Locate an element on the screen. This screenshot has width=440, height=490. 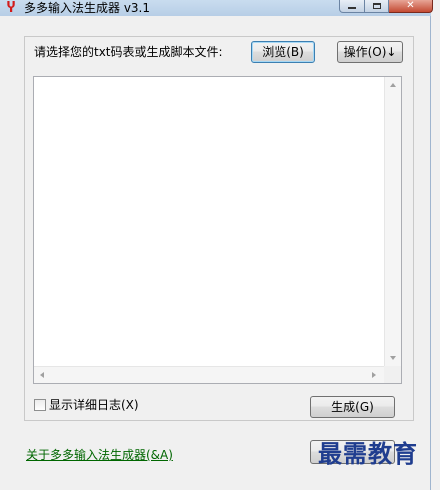
title-bar: Ⴤ 多多输入法生成器 v3.1 ✕ is located at coordinates (216, 8).